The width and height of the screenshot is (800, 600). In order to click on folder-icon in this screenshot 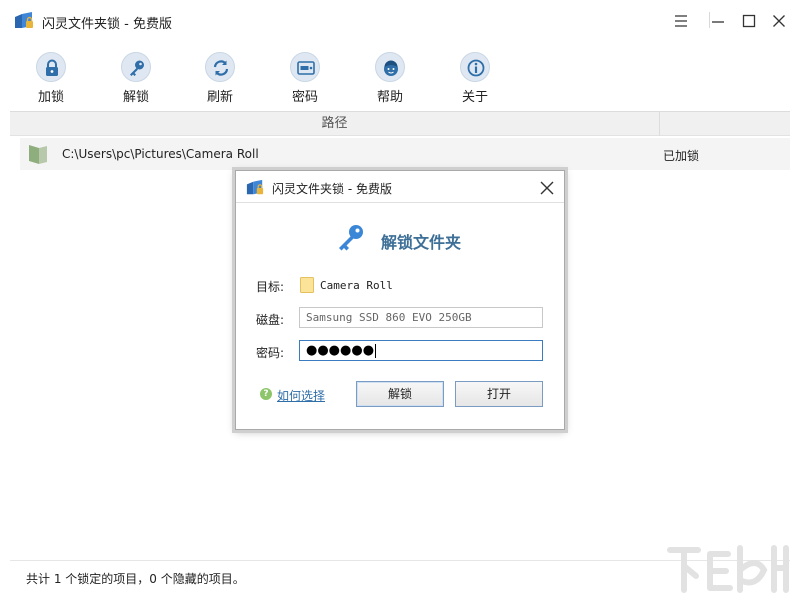, I will do `click(307, 285)`.